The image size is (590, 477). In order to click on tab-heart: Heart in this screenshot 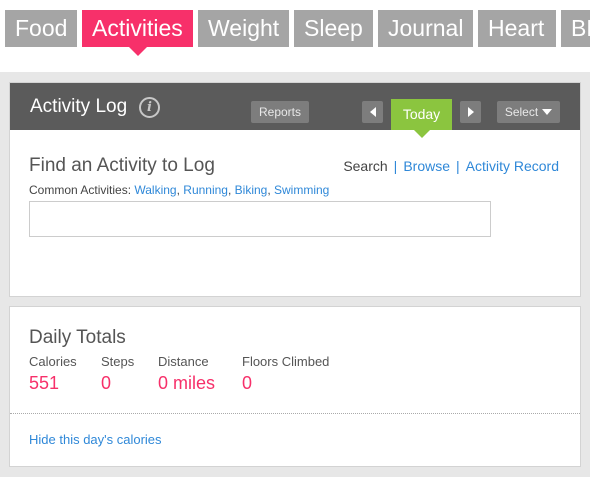, I will do `click(517, 28)`.